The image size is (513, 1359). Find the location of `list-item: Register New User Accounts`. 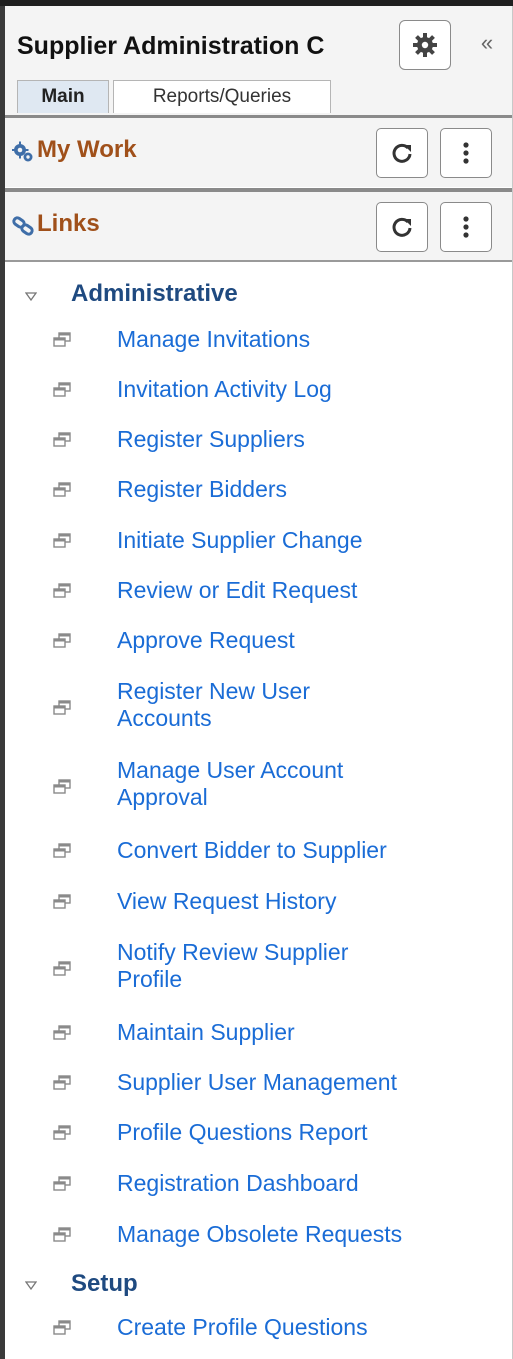

list-item: Register New User Accounts is located at coordinates (255, 708).